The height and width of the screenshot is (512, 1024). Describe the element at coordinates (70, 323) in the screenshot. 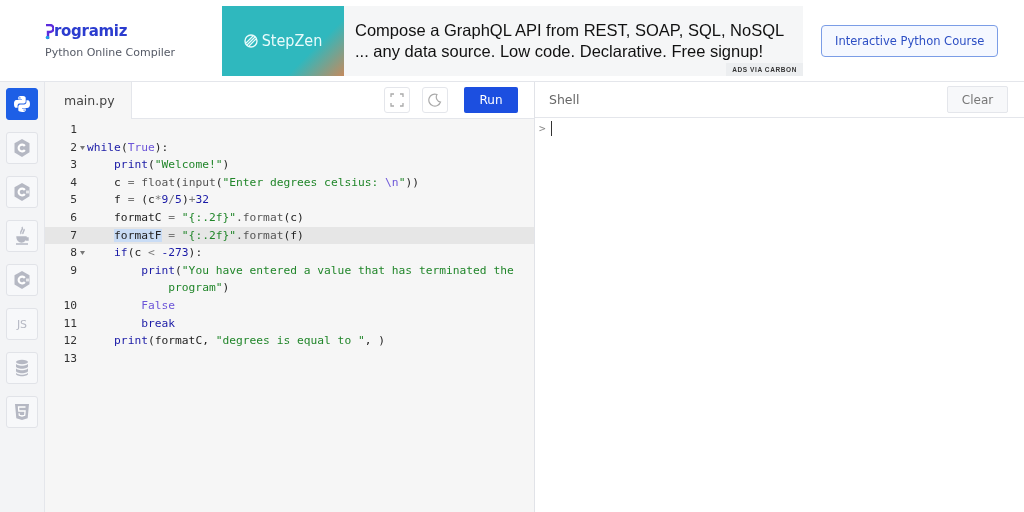

I see `line-number: 11` at that location.